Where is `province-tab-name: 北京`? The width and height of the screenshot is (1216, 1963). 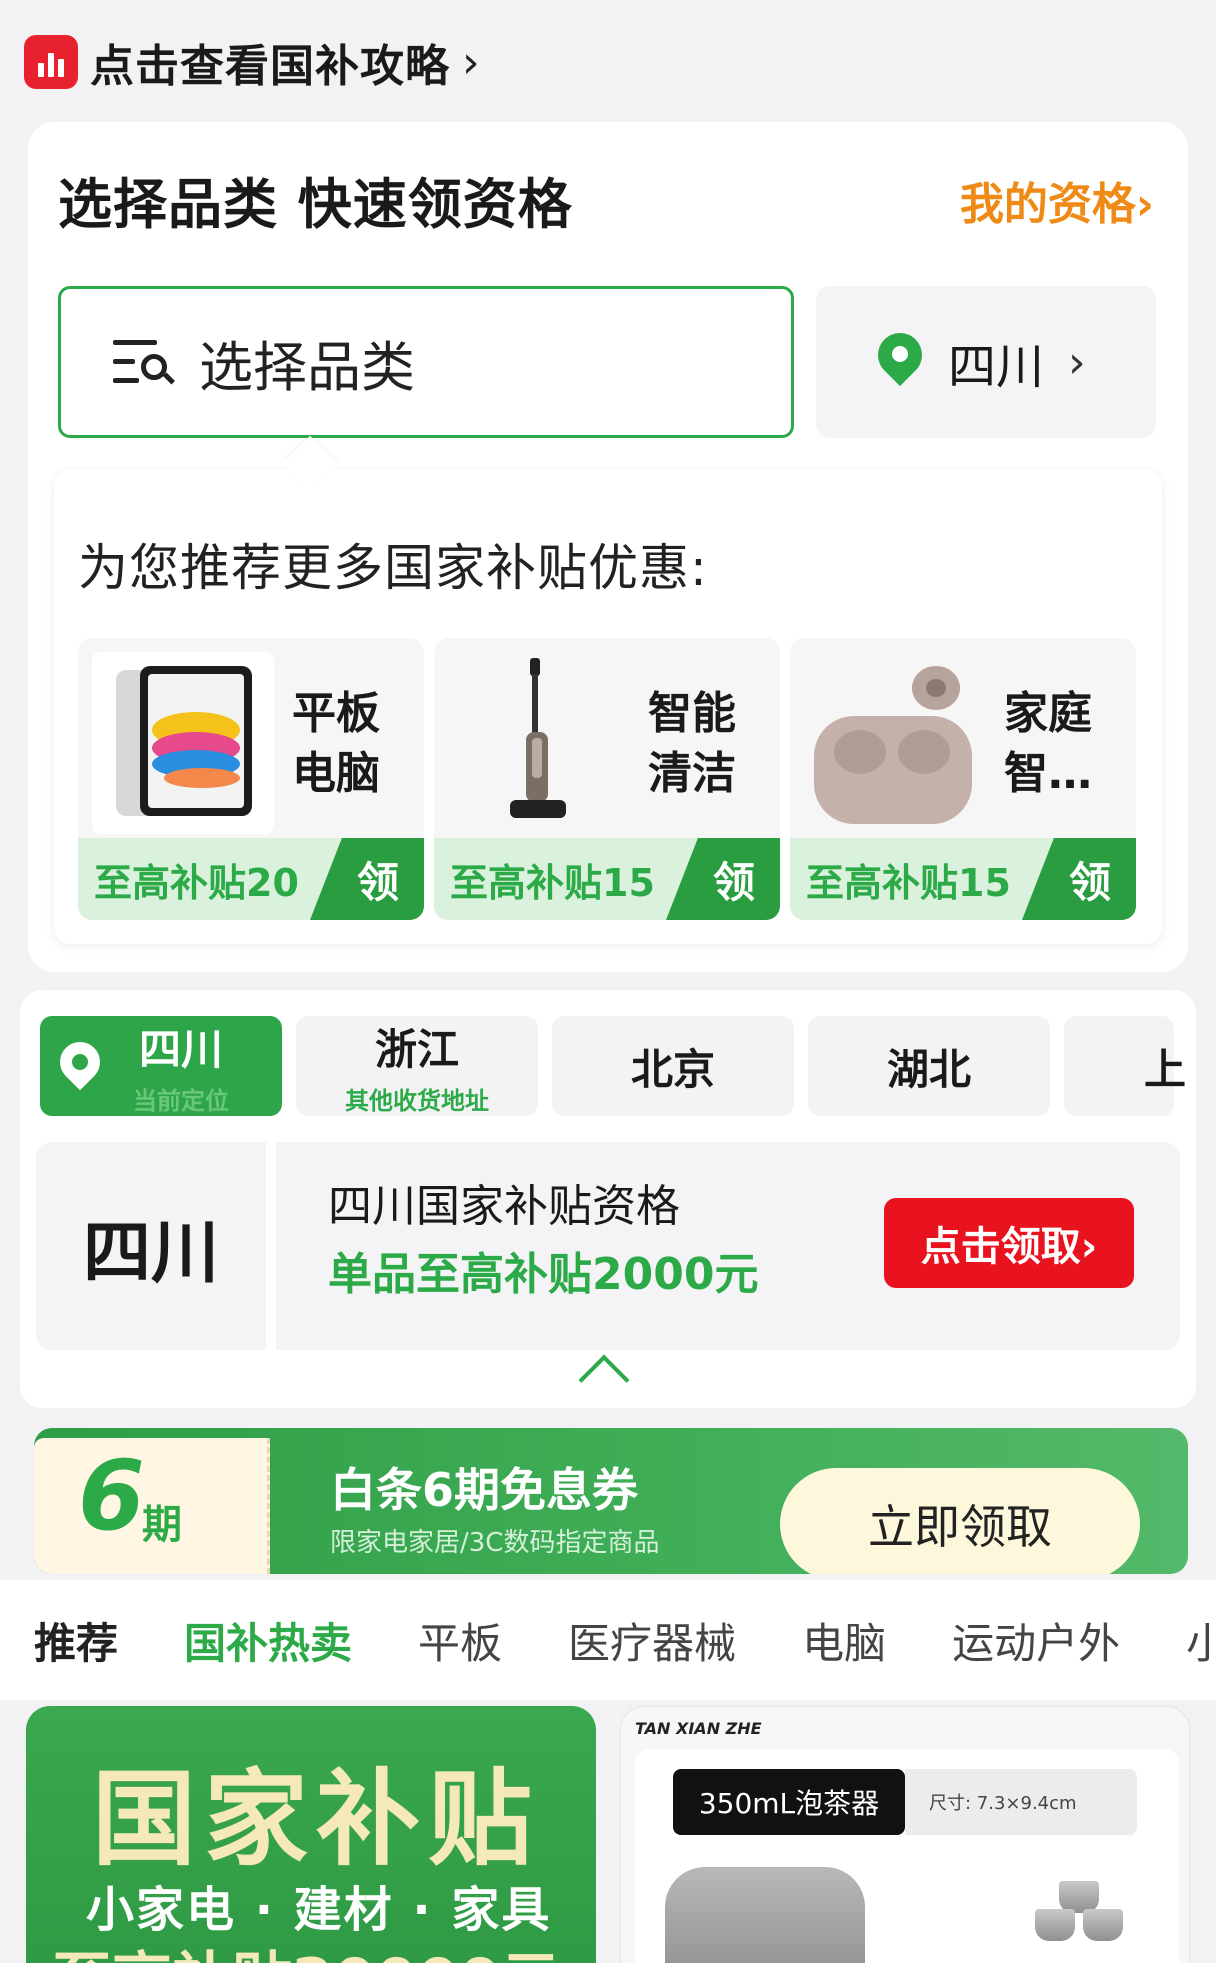
province-tab-name: 北京 is located at coordinates (672, 1069).